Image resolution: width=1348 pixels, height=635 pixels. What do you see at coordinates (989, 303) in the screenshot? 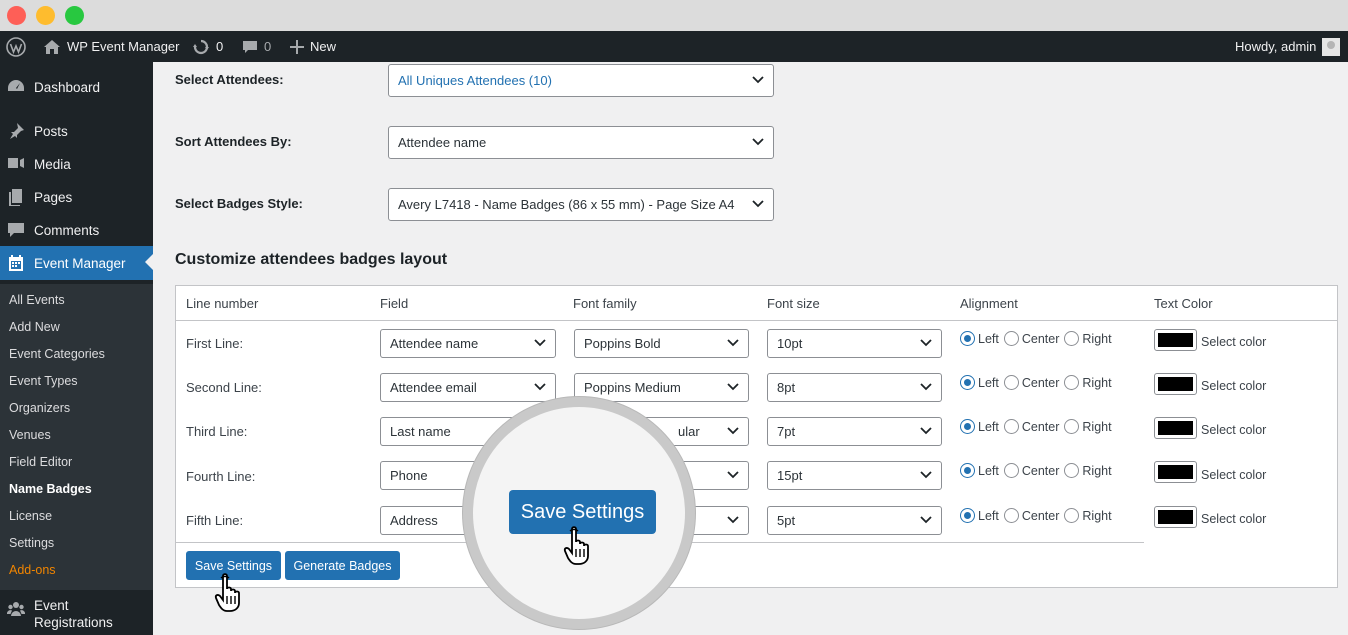
I see `header-alignment: Alignment` at bounding box center [989, 303].